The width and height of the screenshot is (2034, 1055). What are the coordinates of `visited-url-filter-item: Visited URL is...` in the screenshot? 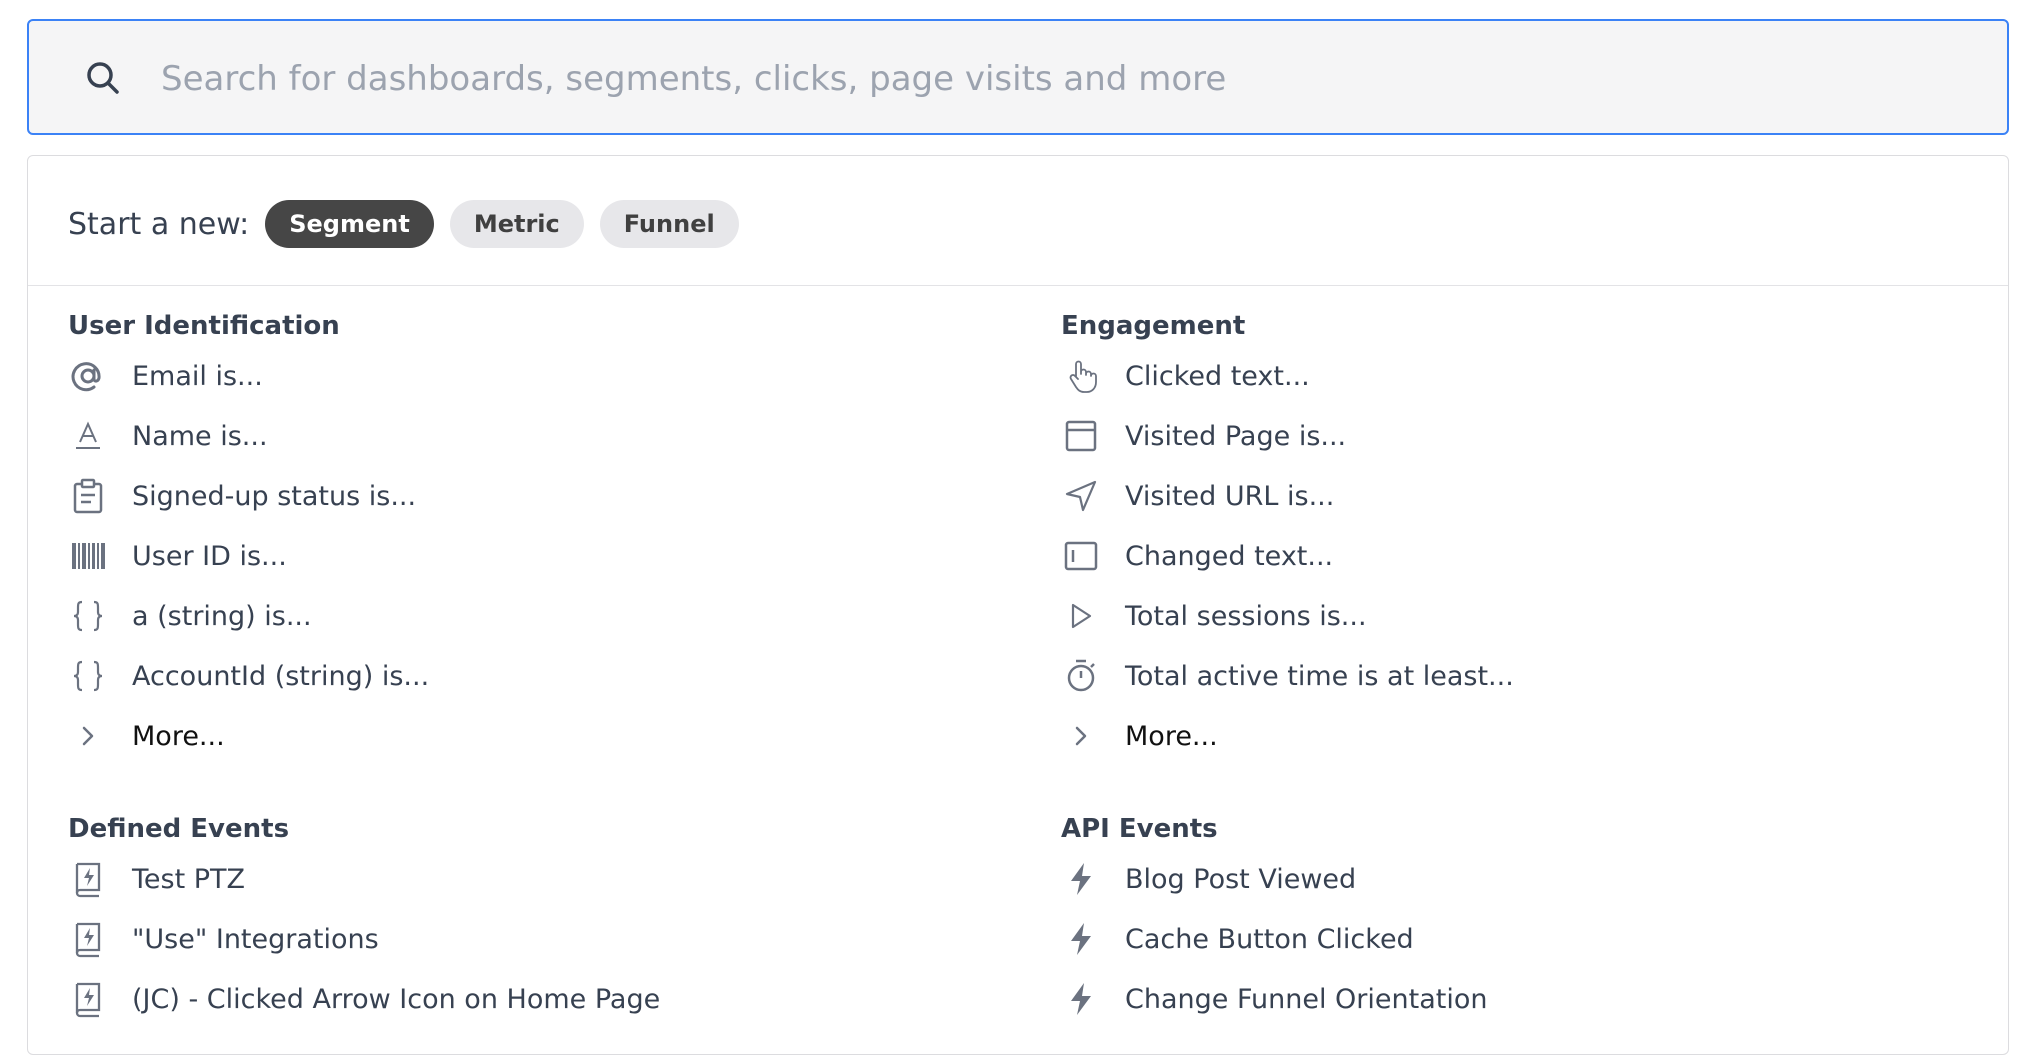 It's located at (1511, 496).